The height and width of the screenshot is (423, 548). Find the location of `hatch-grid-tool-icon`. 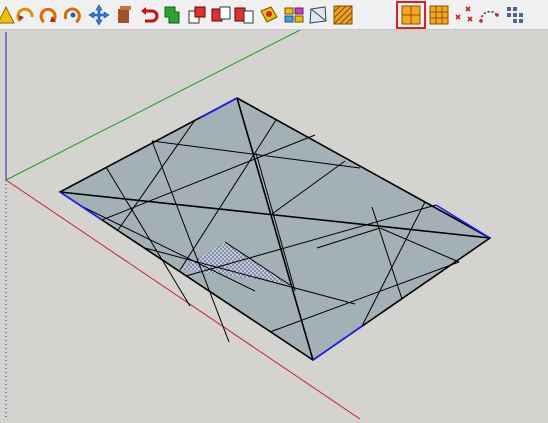

hatch-grid-tool-icon is located at coordinates (343, 15).